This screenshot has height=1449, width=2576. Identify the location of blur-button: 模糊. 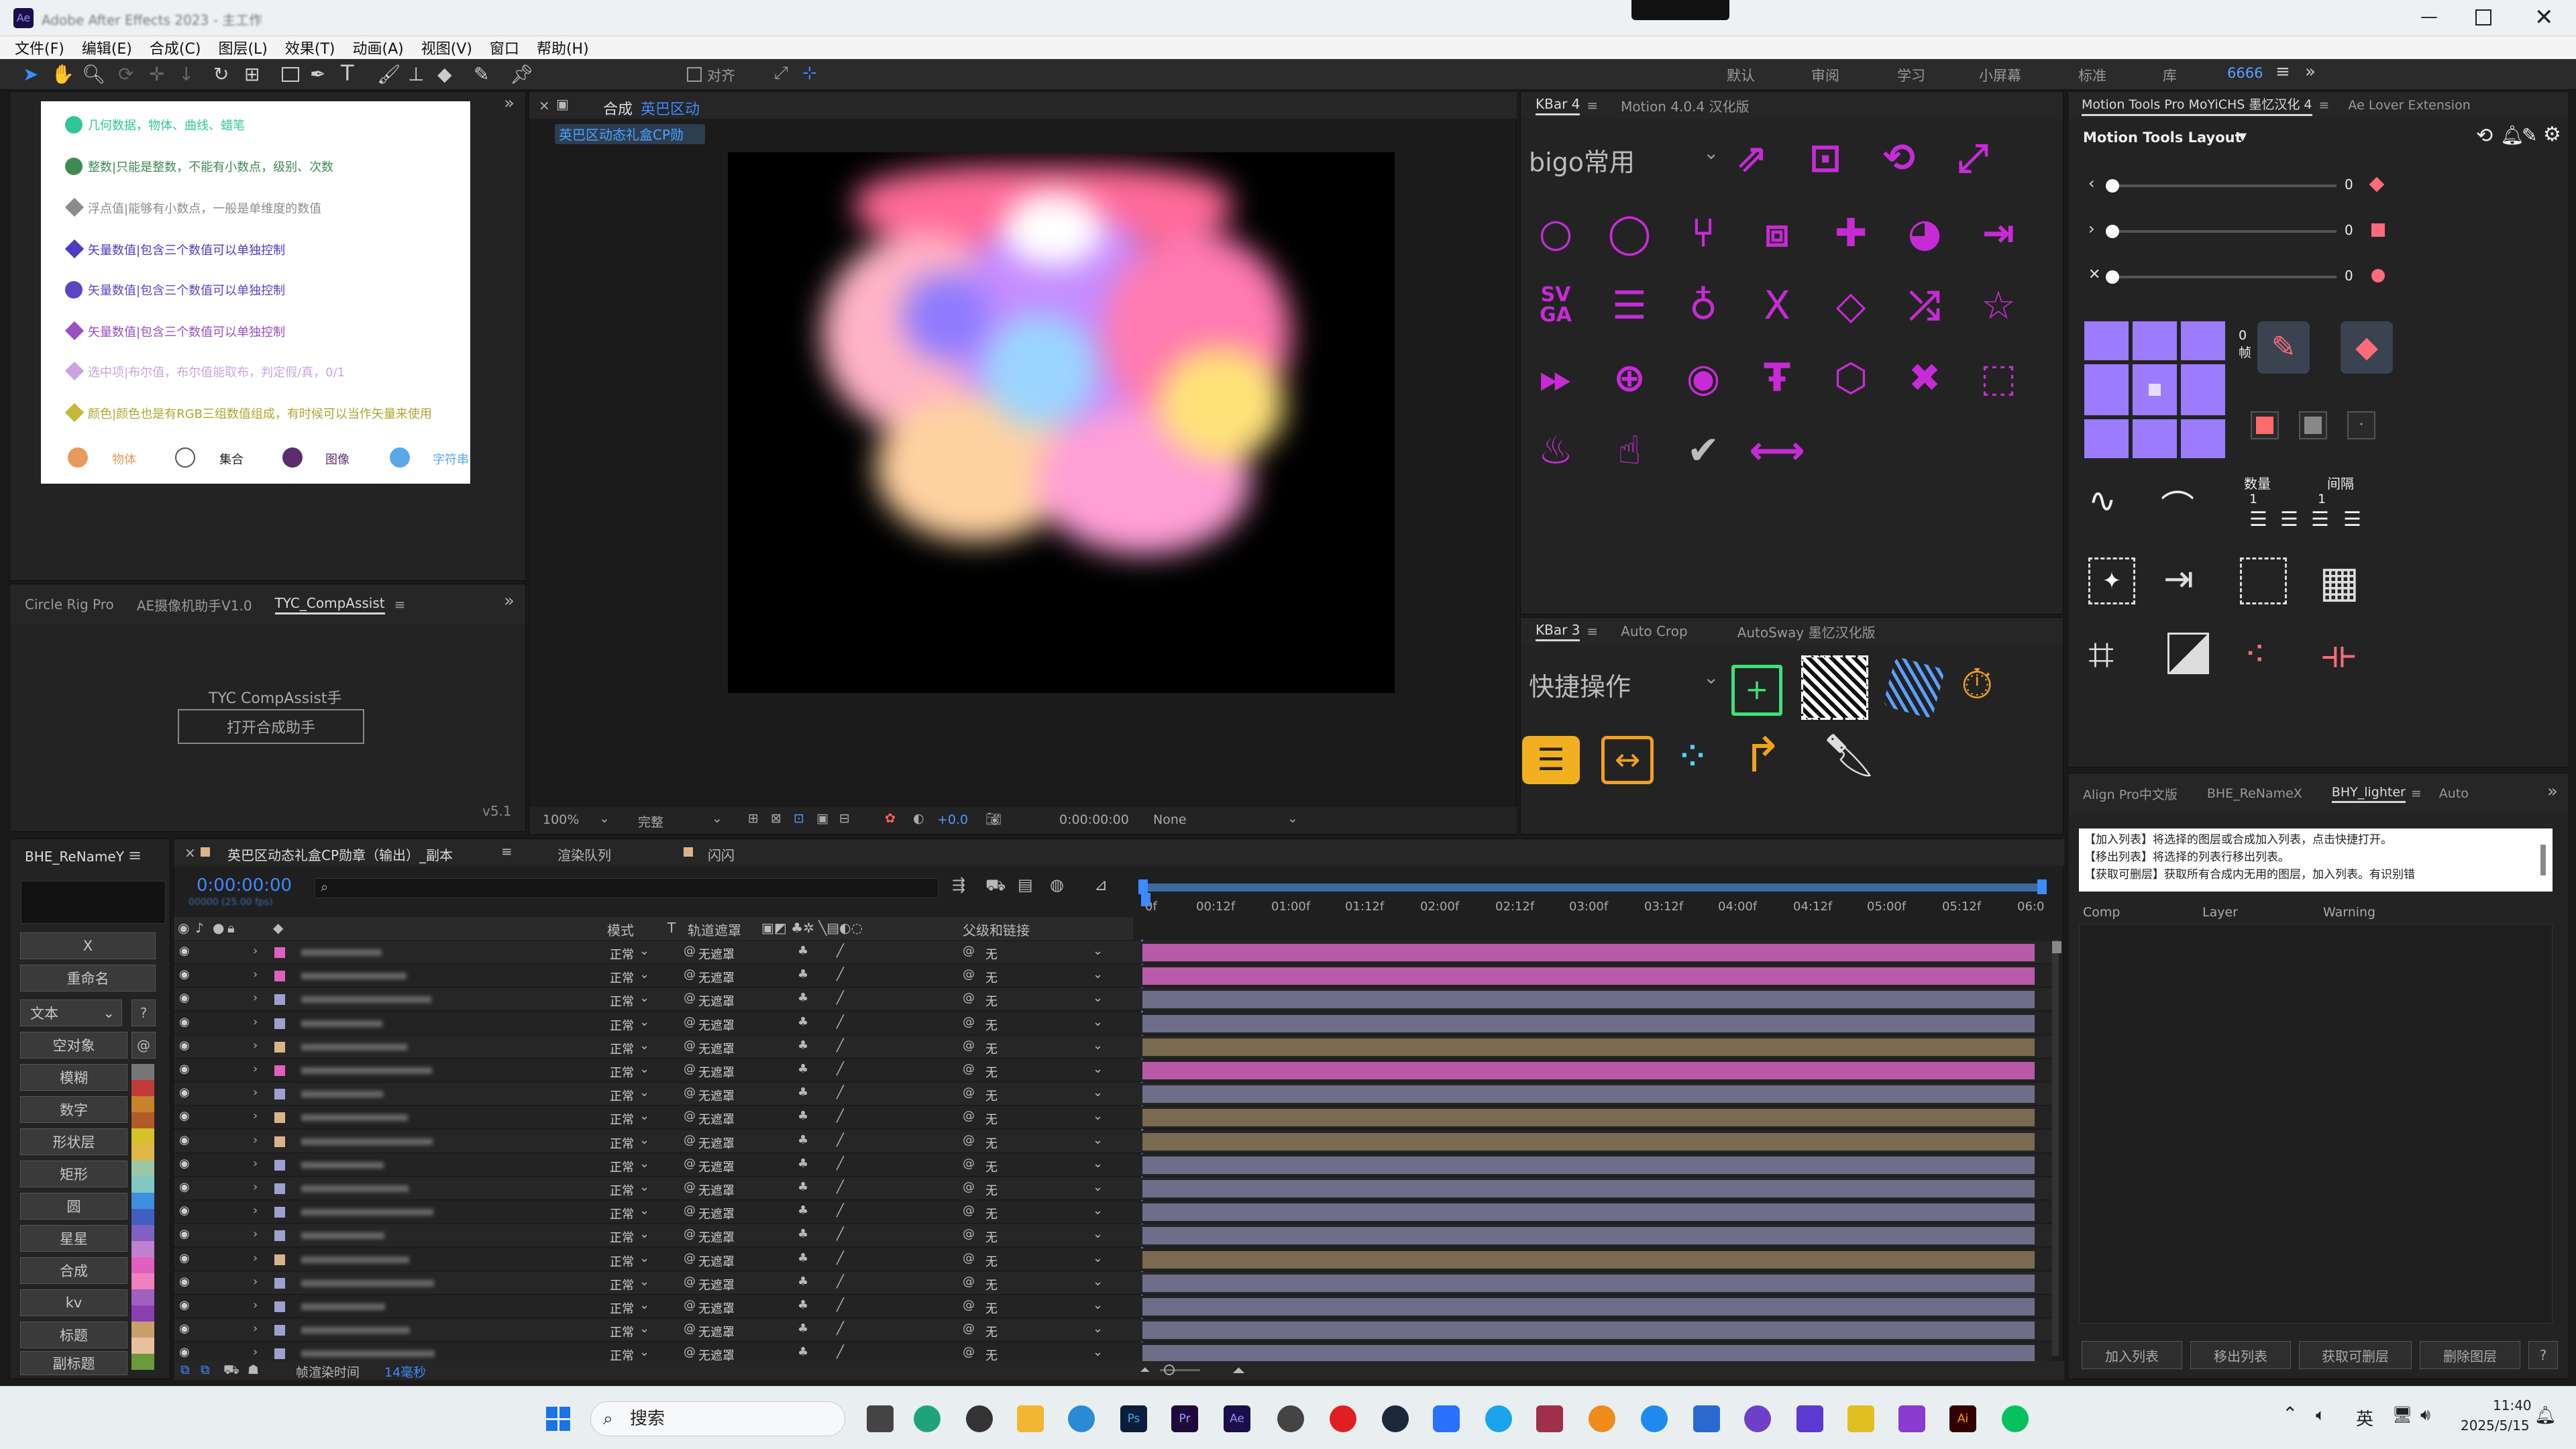
(73, 1077).